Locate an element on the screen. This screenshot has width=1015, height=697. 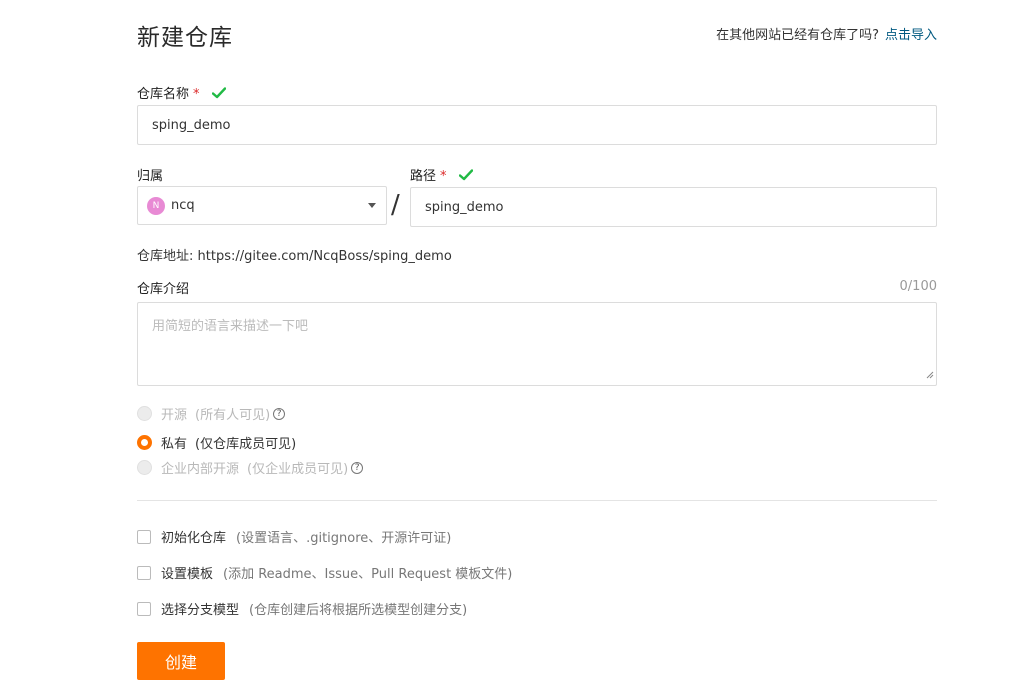
repo-name-input is located at coordinates (544, 125).